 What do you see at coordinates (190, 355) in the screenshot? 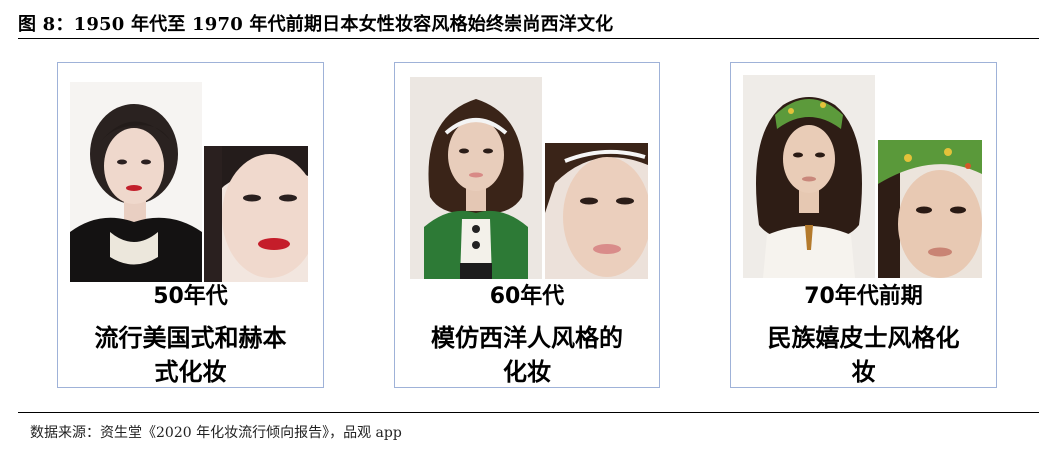
I see `era-description: 流行美国式和赫本 式化妆` at bounding box center [190, 355].